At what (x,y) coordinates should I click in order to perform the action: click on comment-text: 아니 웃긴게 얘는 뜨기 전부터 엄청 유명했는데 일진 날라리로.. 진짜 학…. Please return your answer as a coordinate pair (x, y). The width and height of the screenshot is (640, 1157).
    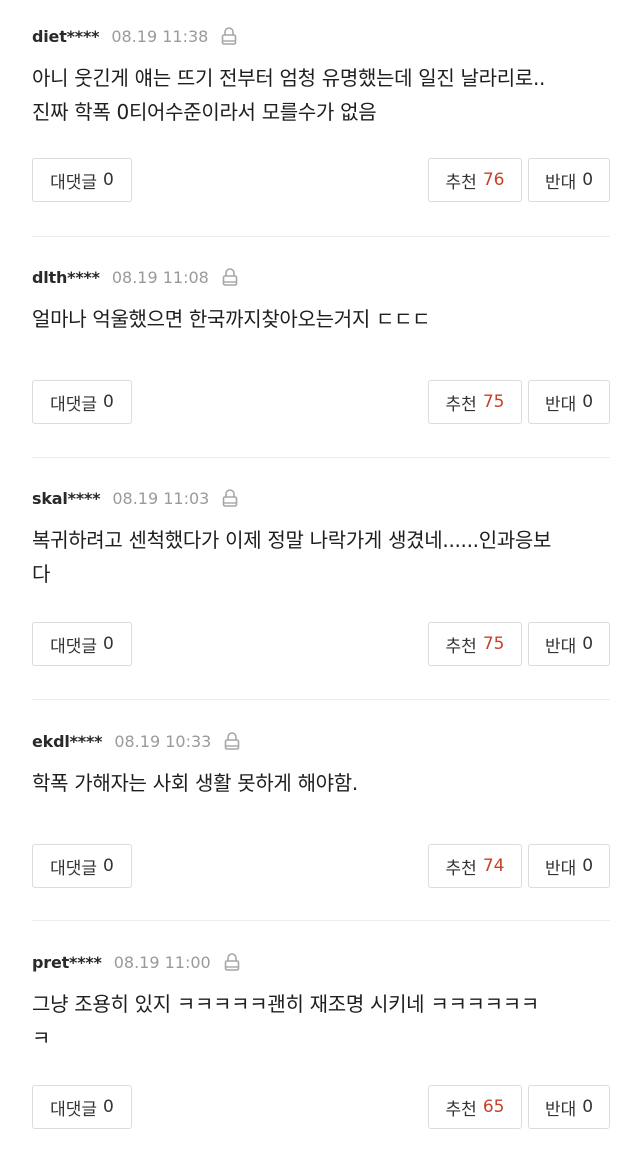
    Looking at the image, I should click on (324, 95).